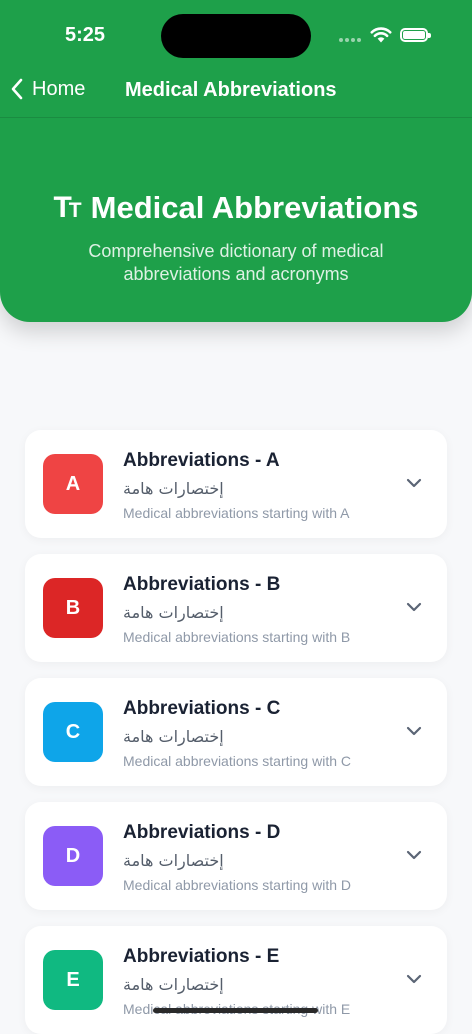 Image resolution: width=472 pixels, height=1034 pixels. What do you see at coordinates (67, 207) in the screenshot?
I see `text-size-icon: TT` at bounding box center [67, 207].